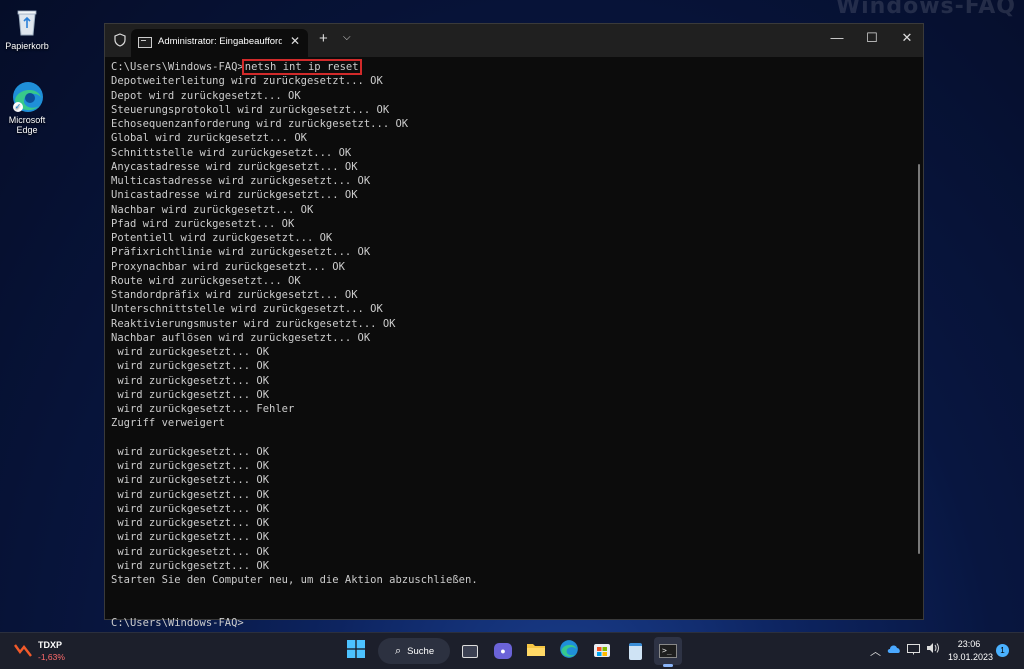  I want to click on desktop-icon-edge: ✓ Microsoft Edge, so click(28, 107).